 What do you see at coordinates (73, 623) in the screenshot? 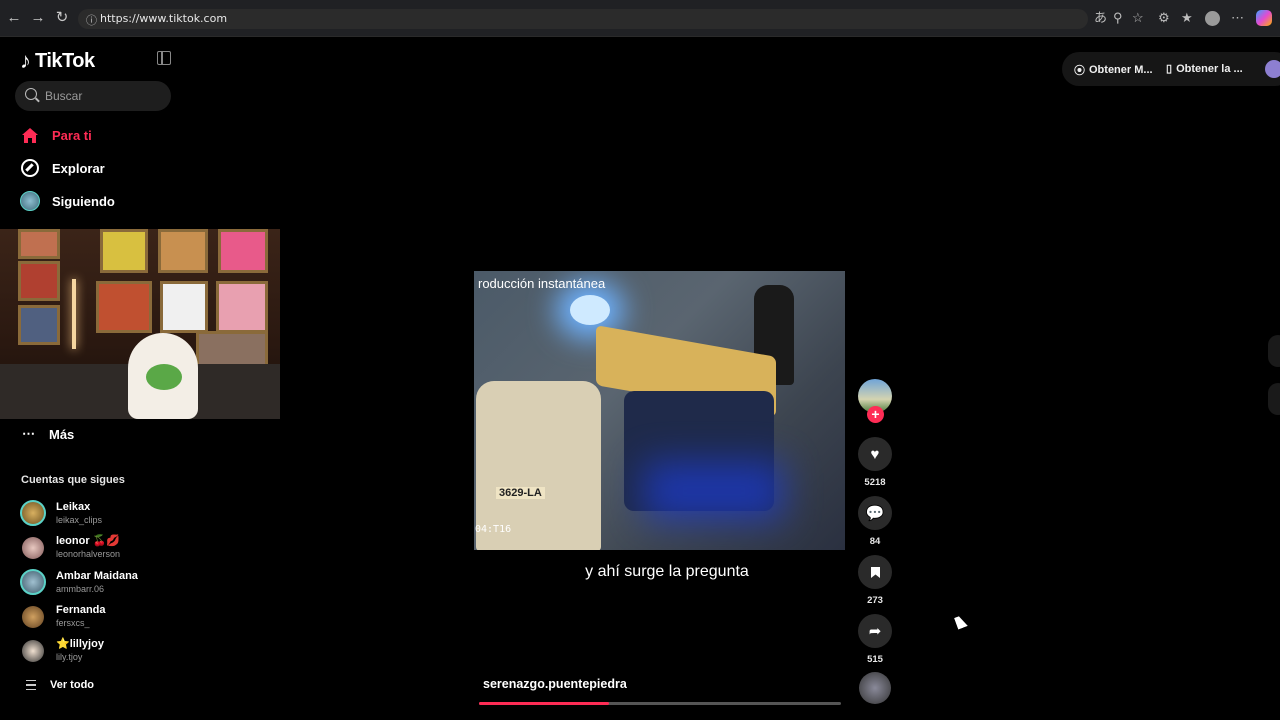
I see `account-handle: fersxcs_` at bounding box center [73, 623].